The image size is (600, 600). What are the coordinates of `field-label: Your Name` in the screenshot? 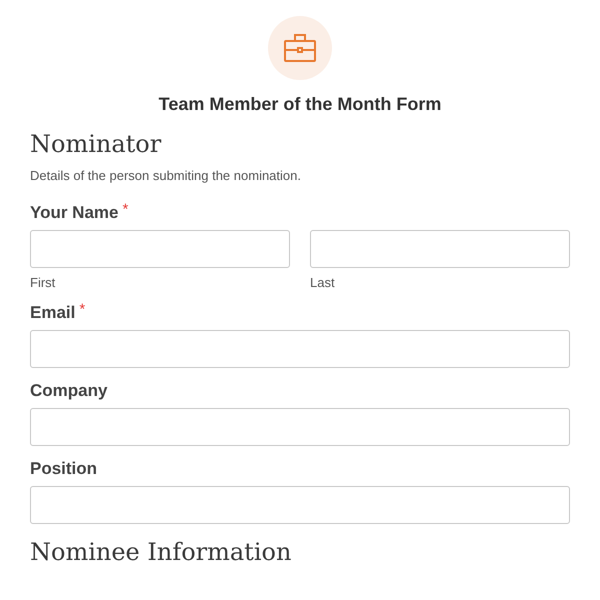 It's located at (74, 213).